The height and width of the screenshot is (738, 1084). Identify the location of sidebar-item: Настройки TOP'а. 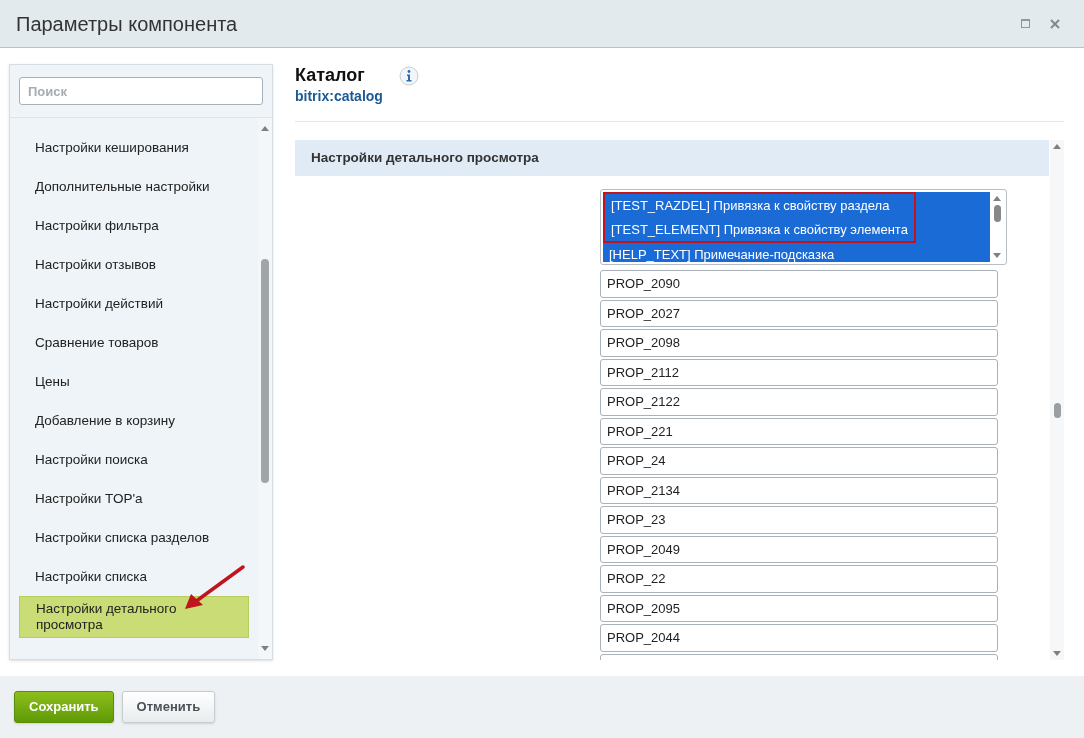
(134, 498).